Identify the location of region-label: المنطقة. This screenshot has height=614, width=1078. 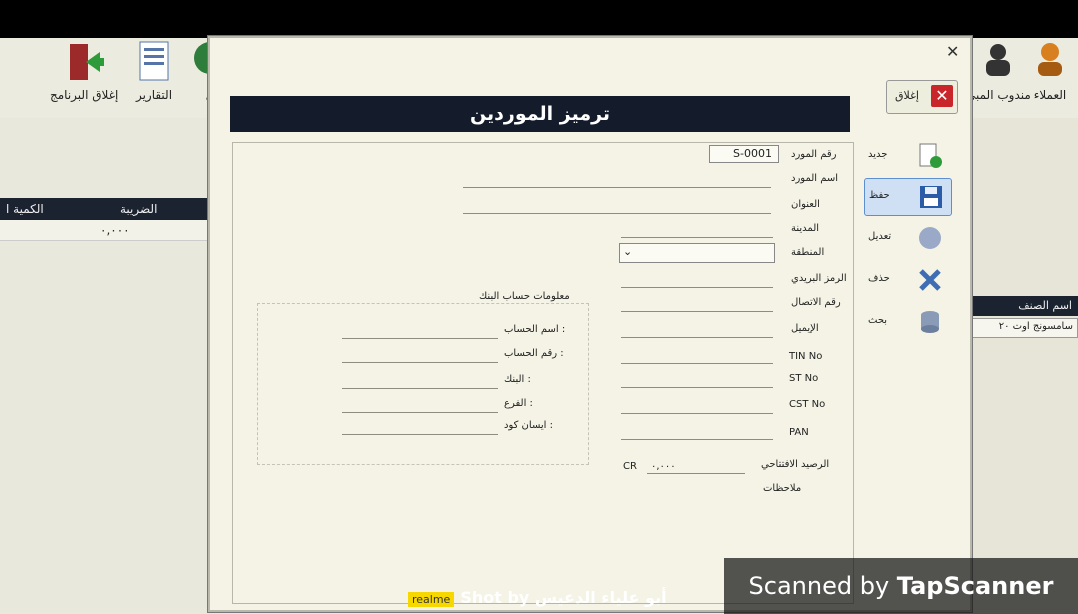
(808, 252).